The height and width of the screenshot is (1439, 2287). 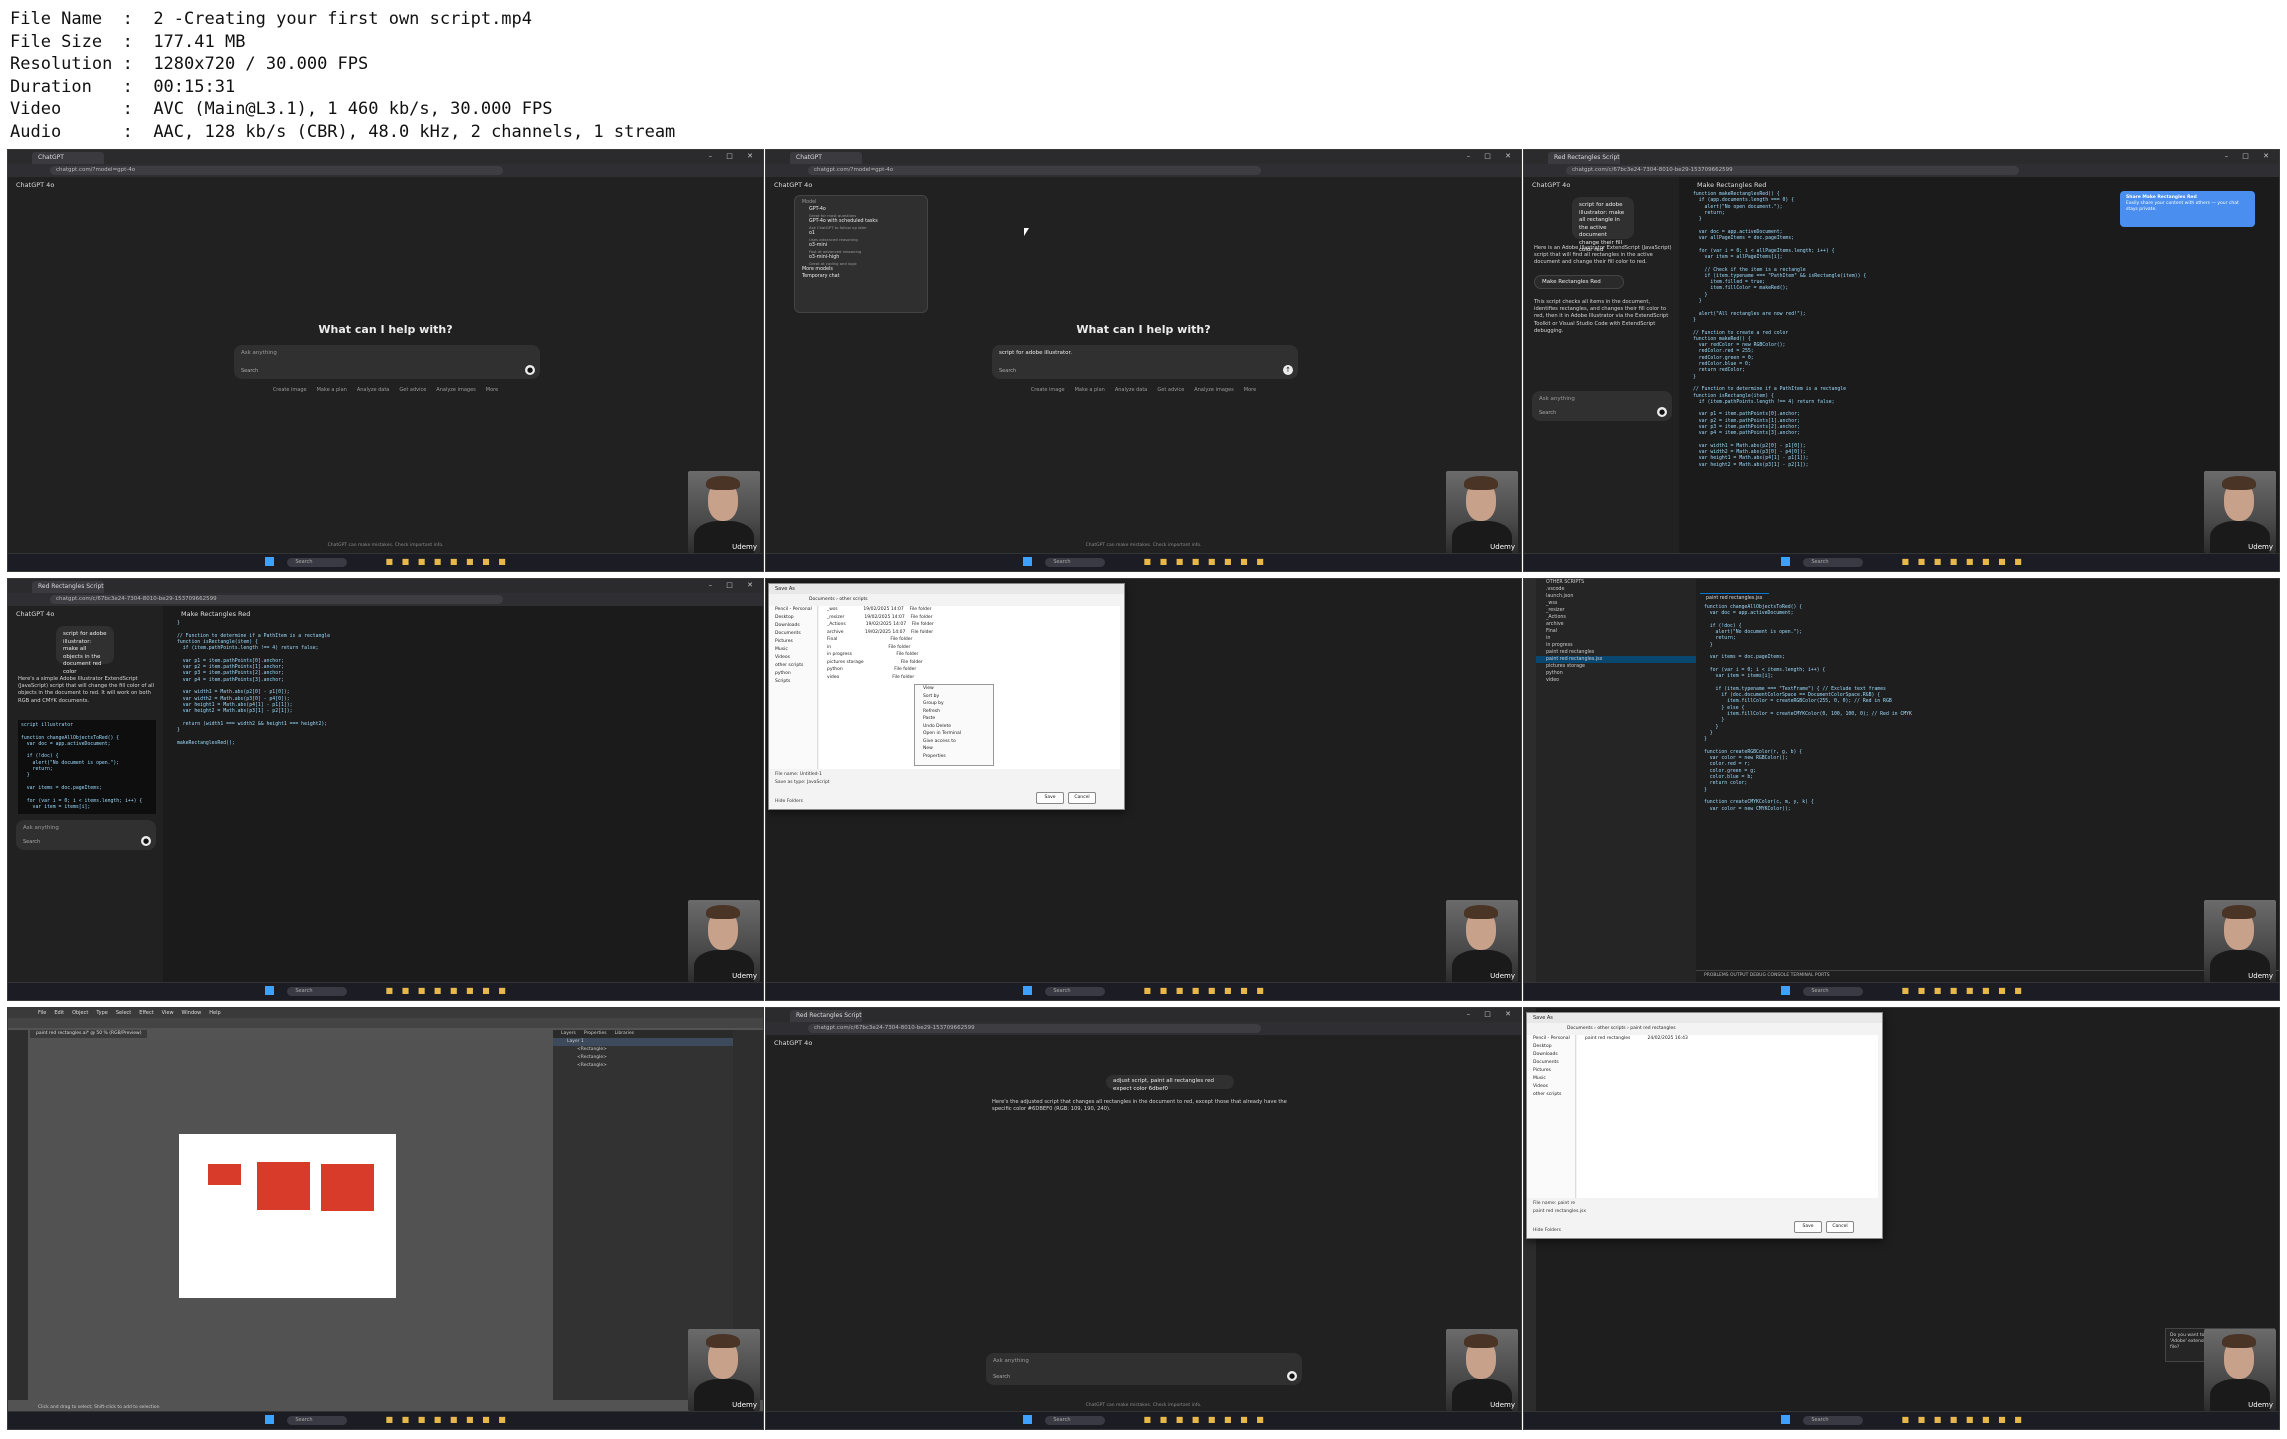 What do you see at coordinates (861, 236) in the screenshot?
I see `model-option: o1 Uses advanced reasoning` at bounding box center [861, 236].